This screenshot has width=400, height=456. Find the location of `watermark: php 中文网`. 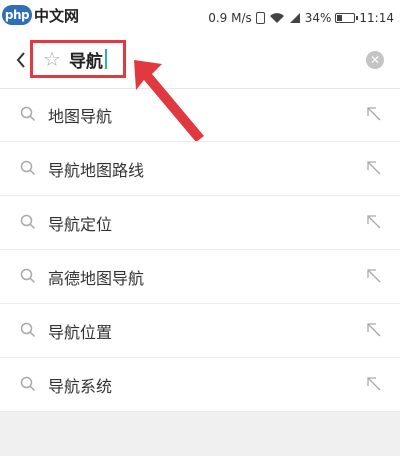

watermark: php 中文网 is located at coordinates (40, 15).